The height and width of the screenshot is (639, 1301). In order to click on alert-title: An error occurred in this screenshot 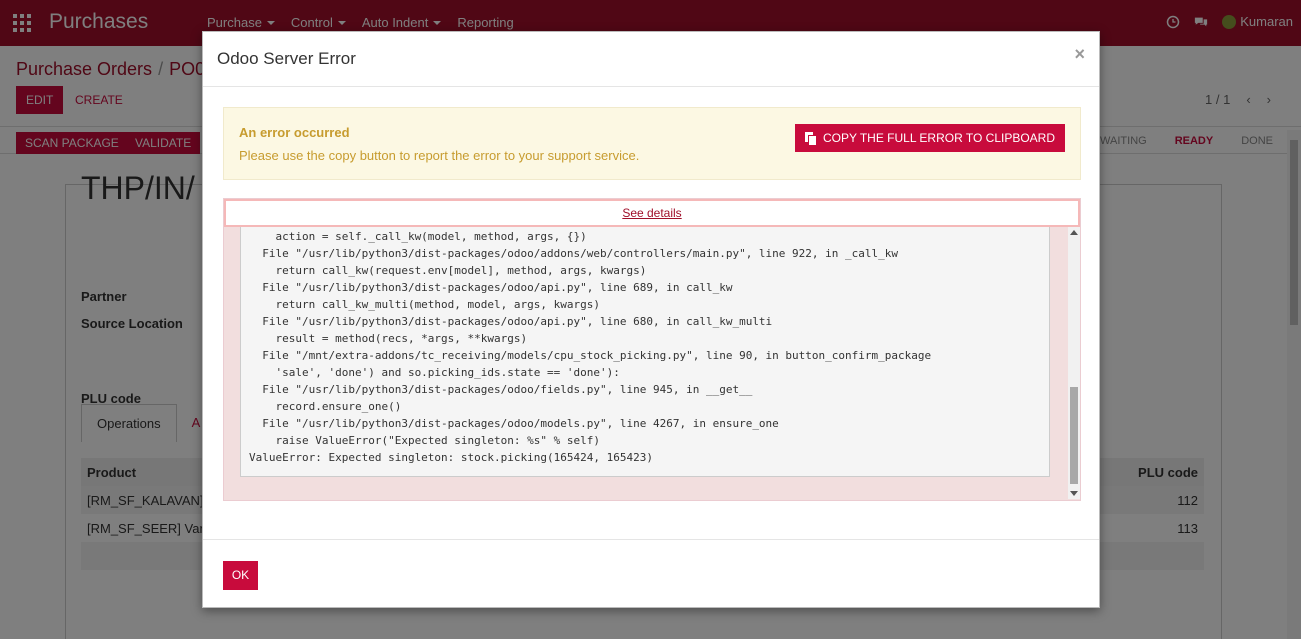, I will do `click(294, 132)`.